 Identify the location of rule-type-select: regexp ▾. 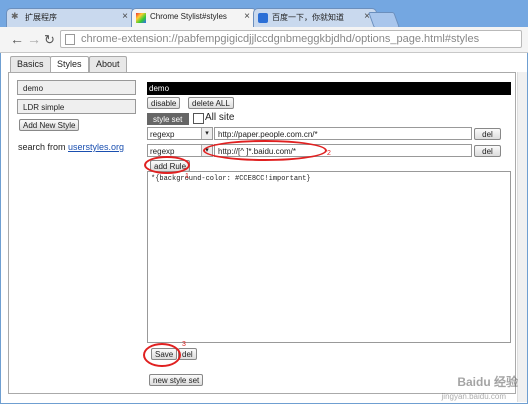
(180, 133).